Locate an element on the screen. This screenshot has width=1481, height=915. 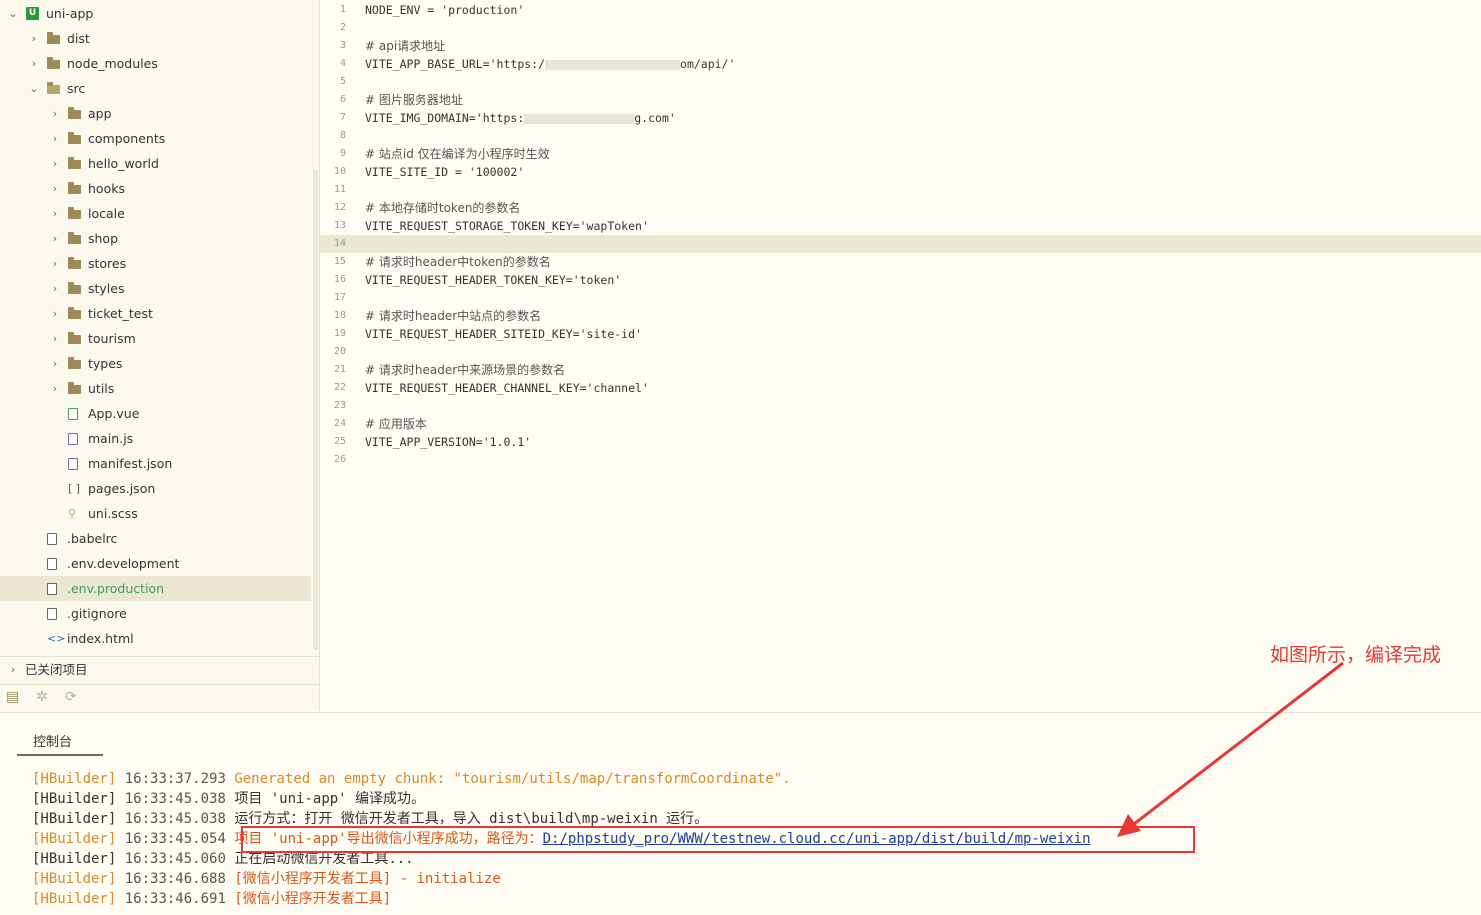
code-line: 5 is located at coordinates (900, 82).